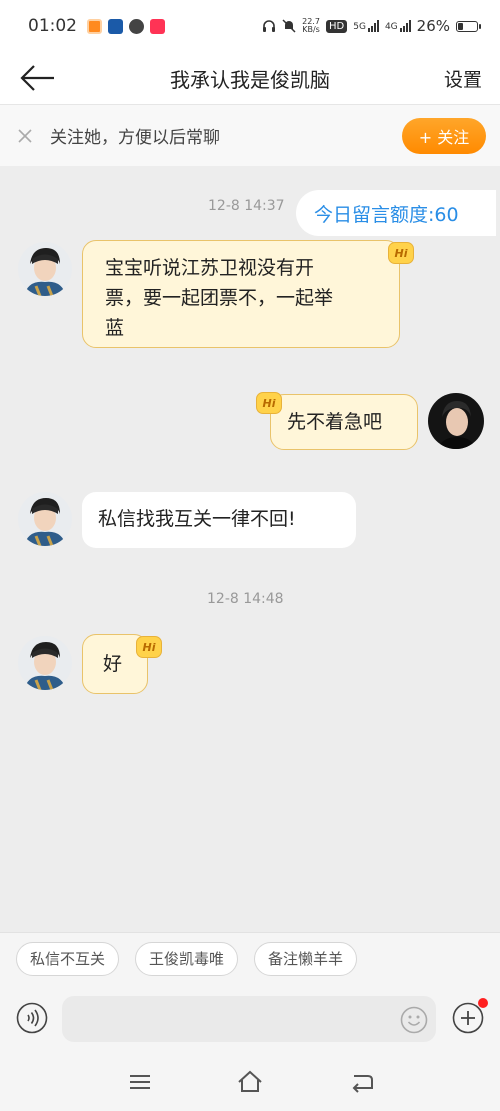 The height and width of the screenshot is (1111, 500). I want to click on message-bubble: 宝宝听说江苏卫视没有开 票，要一起团票不，一起举 蓝, so click(241, 294).